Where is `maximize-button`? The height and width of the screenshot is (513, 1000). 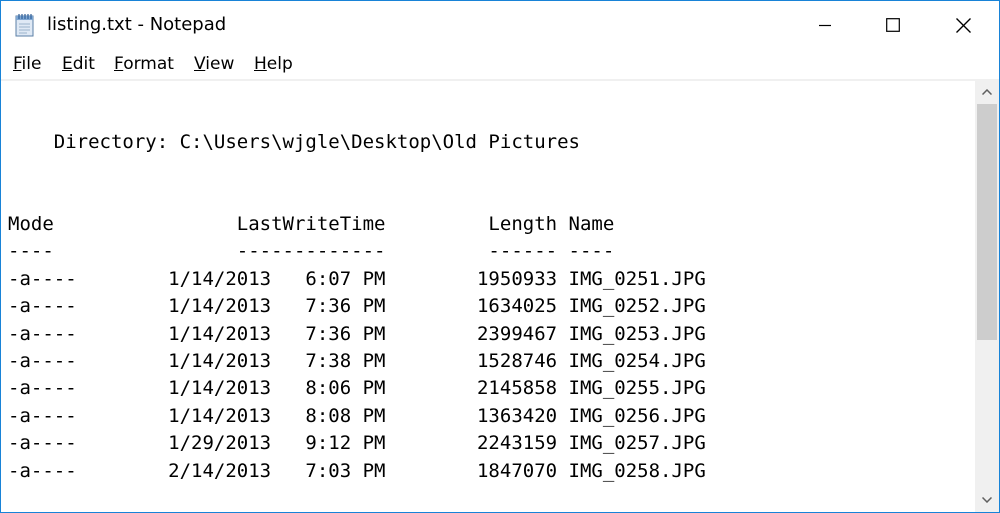
maximize-button is located at coordinates (893, 25).